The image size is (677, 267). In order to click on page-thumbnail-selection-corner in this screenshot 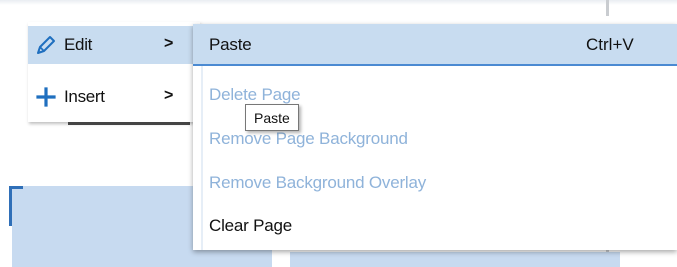, I will do `click(16, 206)`.